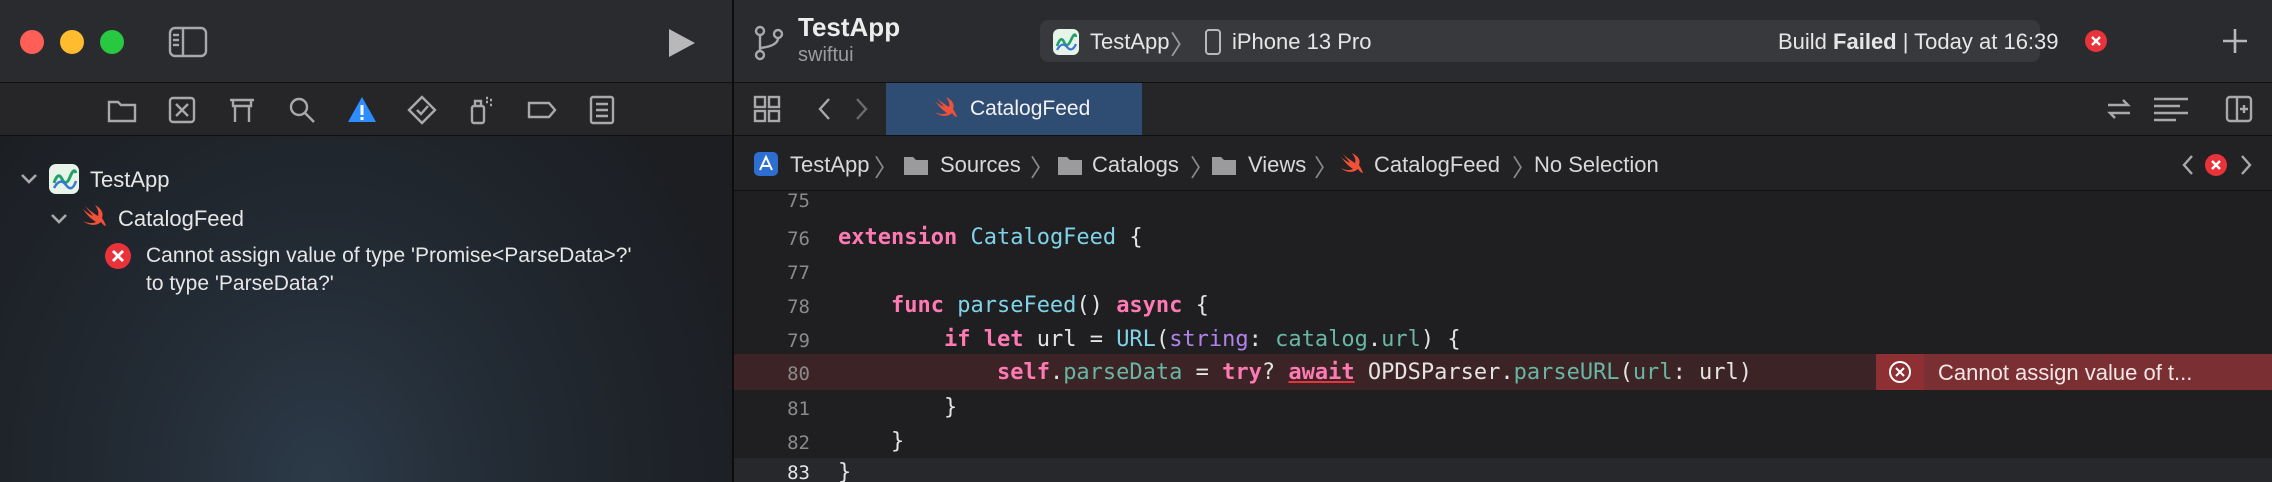  Describe the element at coordinates (1503, 207) in the screenshot. I see `code-line: 75` at that location.